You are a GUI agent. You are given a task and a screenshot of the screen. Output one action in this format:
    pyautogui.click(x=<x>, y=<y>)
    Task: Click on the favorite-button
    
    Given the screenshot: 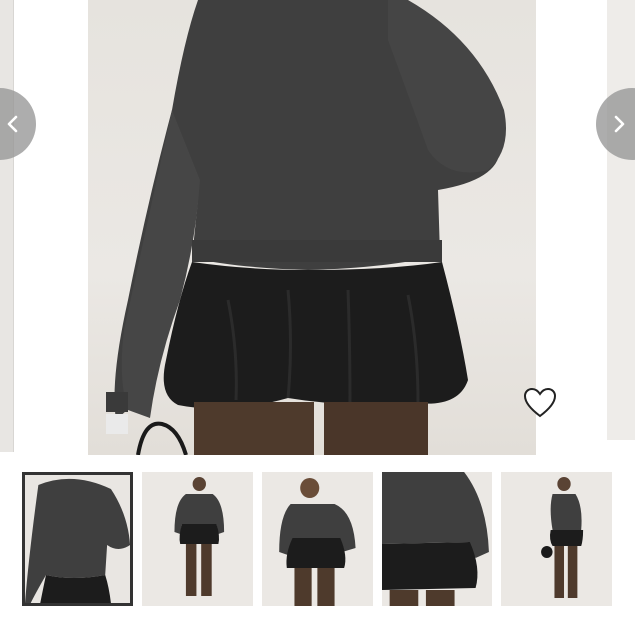 What is the action you would take?
    pyautogui.click(x=540, y=403)
    